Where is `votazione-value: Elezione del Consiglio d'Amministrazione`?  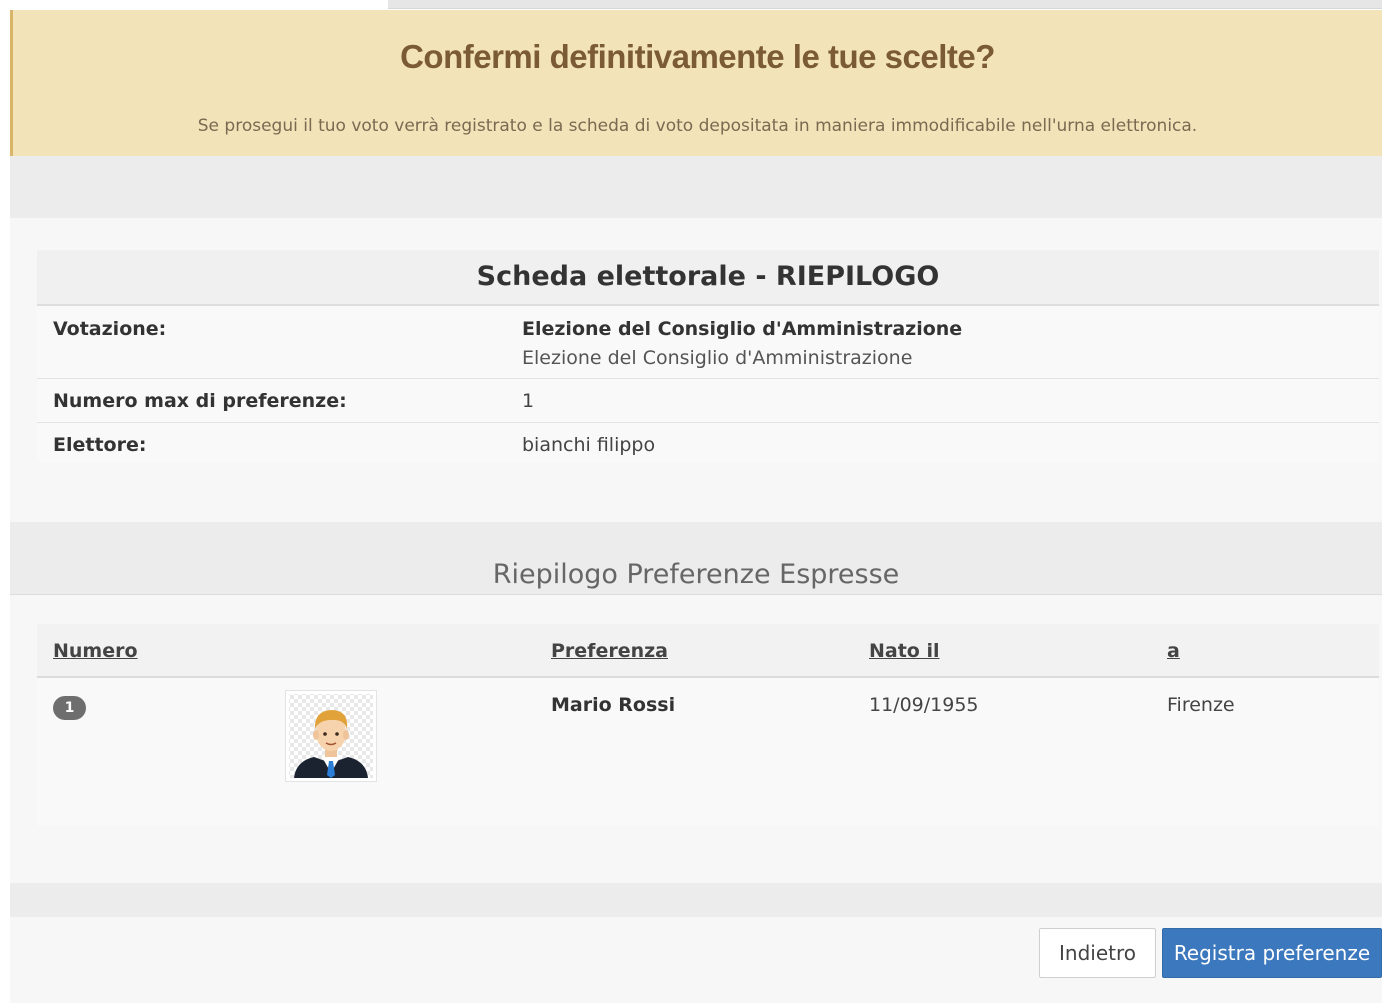
votazione-value: Elezione del Consiglio d'Amministrazione is located at coordinates (742, 329).